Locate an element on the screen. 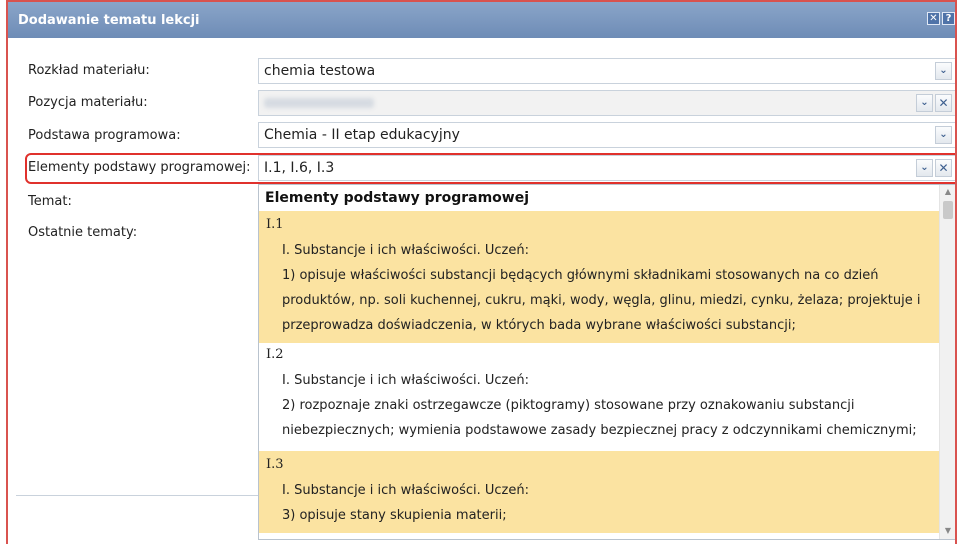  rozklad-label: Rozkład materiału: is located at coordinates (89, 70).